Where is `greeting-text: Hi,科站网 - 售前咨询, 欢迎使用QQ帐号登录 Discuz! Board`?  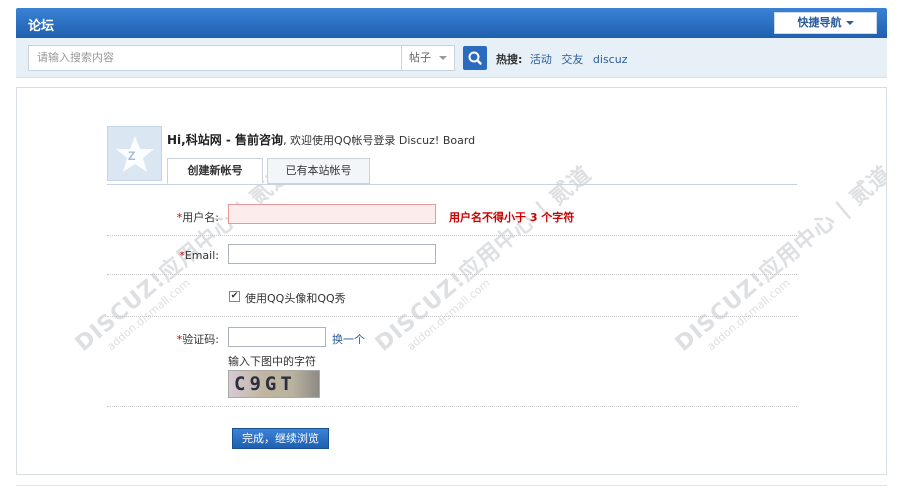
greeting-text: Hi,科站网 - 售前咨询, 欢迎使用QQ帐号登录 Discuz! Board is located at coordinates (321, 139).